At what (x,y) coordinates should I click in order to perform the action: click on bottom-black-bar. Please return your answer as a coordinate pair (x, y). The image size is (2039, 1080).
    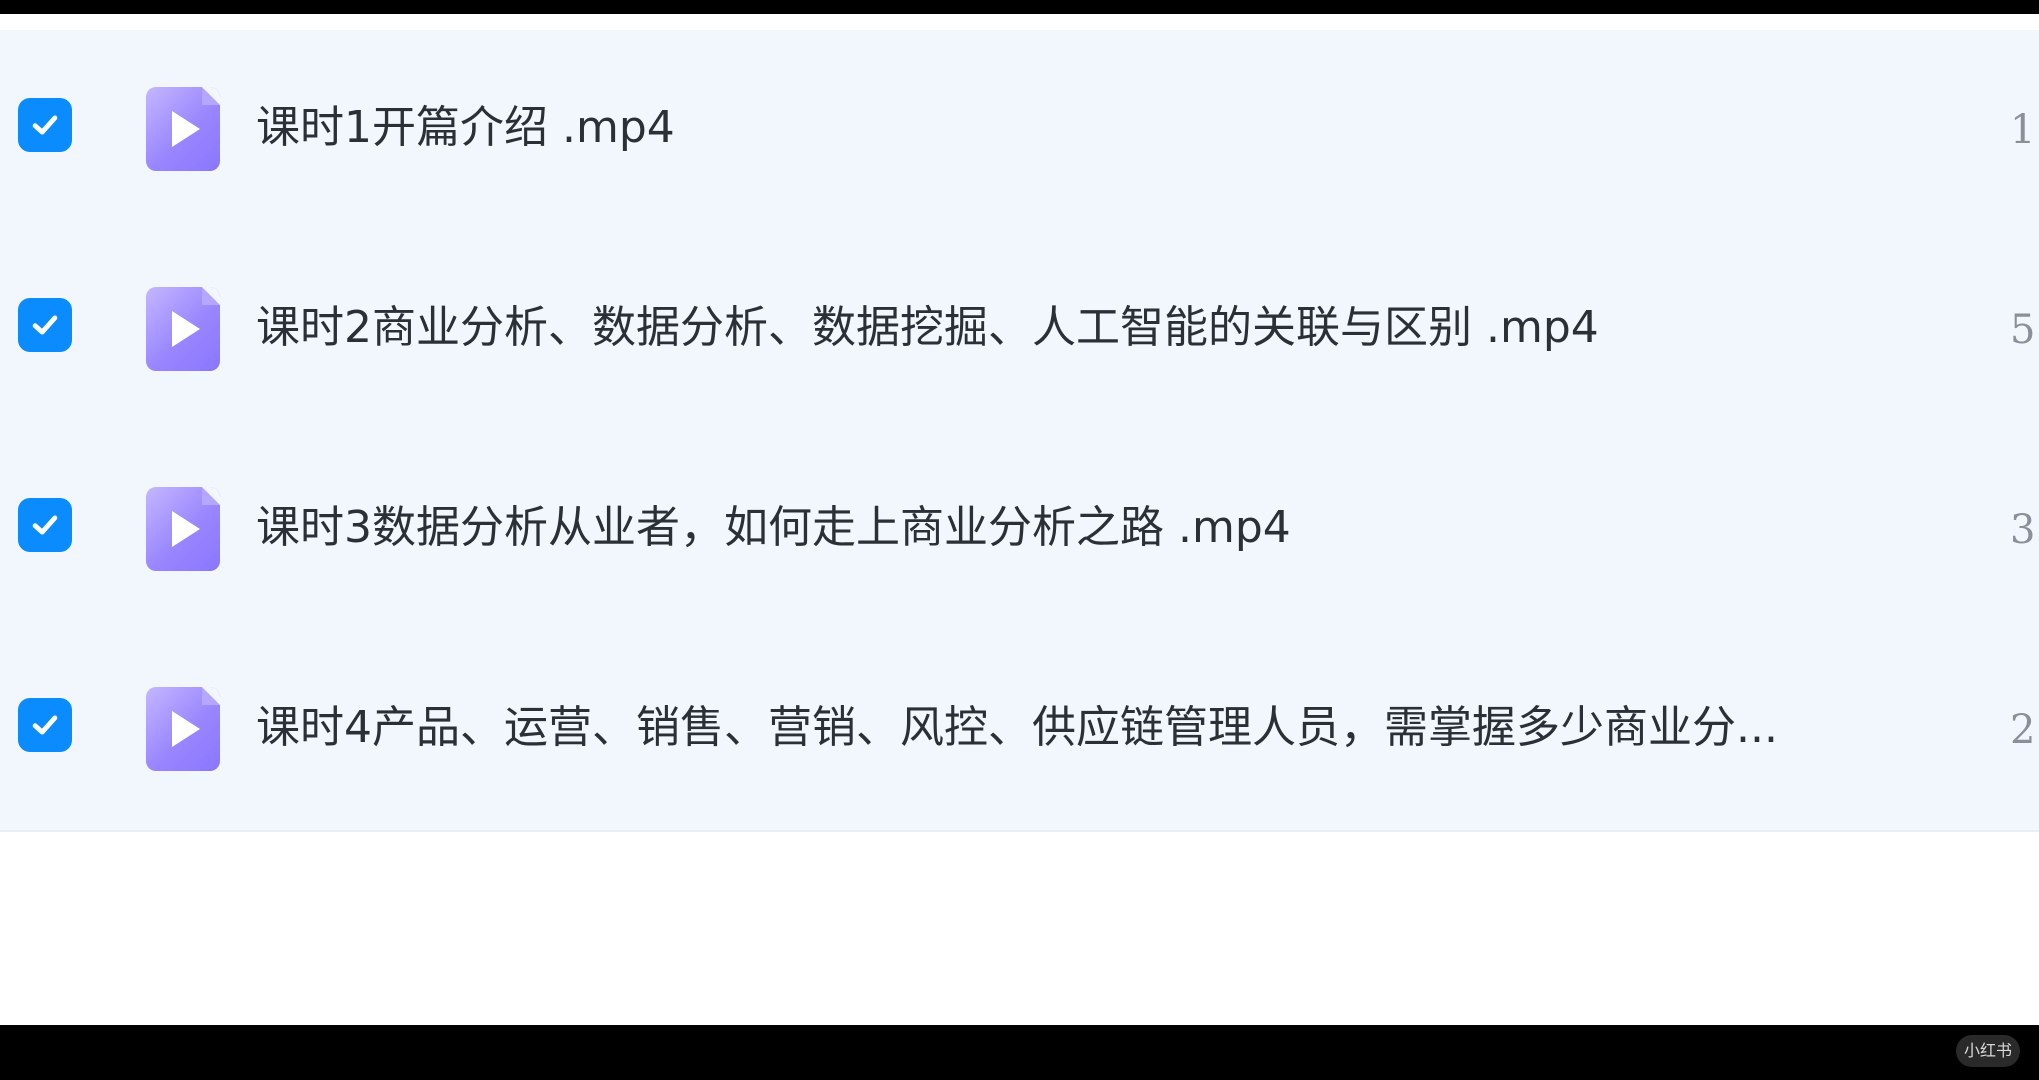
    Looking at the image, I should click on (1019, 1052).